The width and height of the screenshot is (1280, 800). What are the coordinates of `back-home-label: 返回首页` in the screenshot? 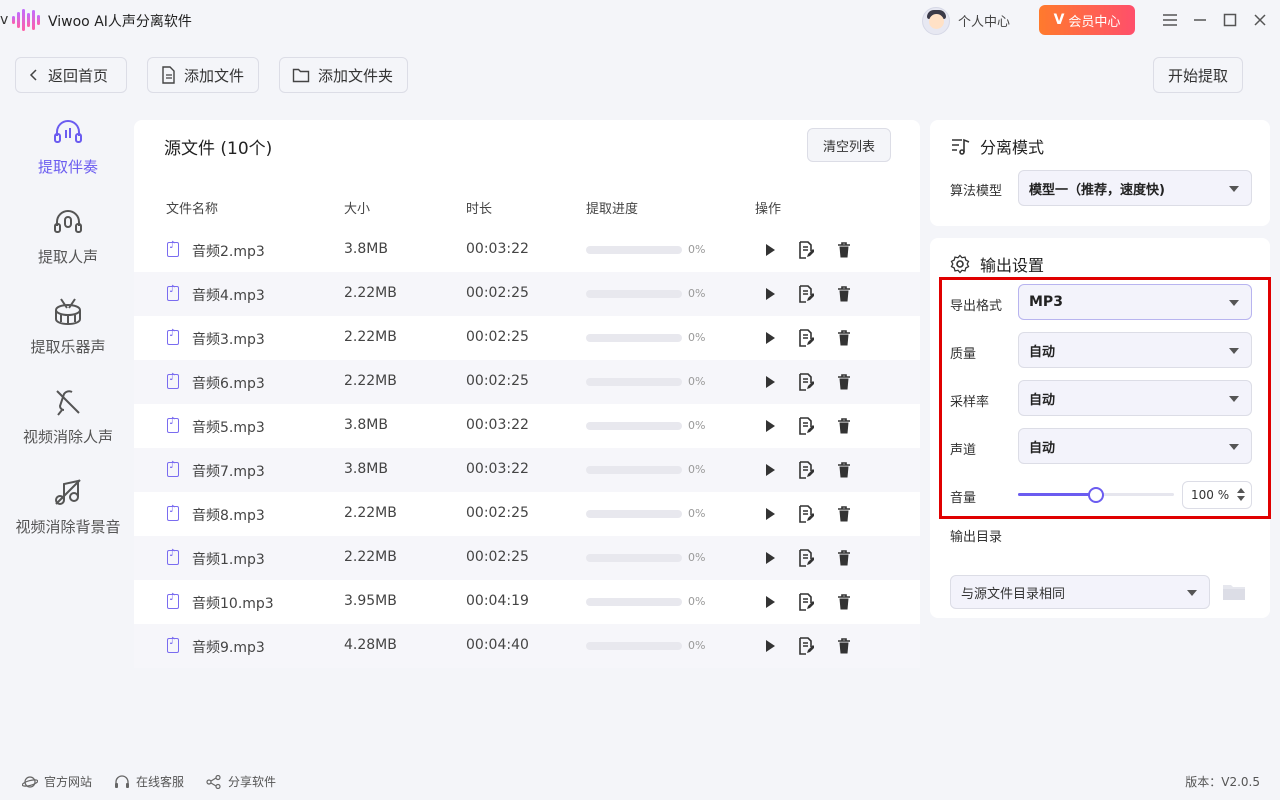 It's located at (78, 75).